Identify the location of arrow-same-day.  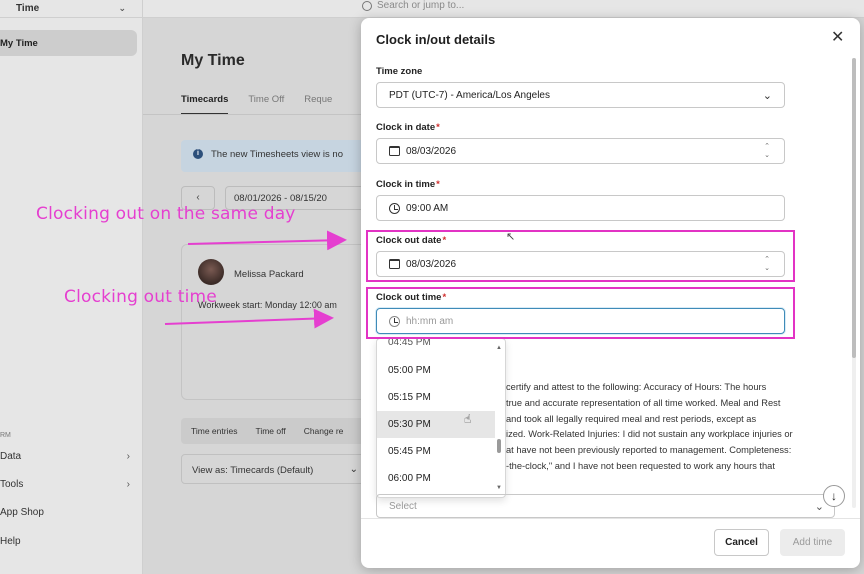
(267, 240).